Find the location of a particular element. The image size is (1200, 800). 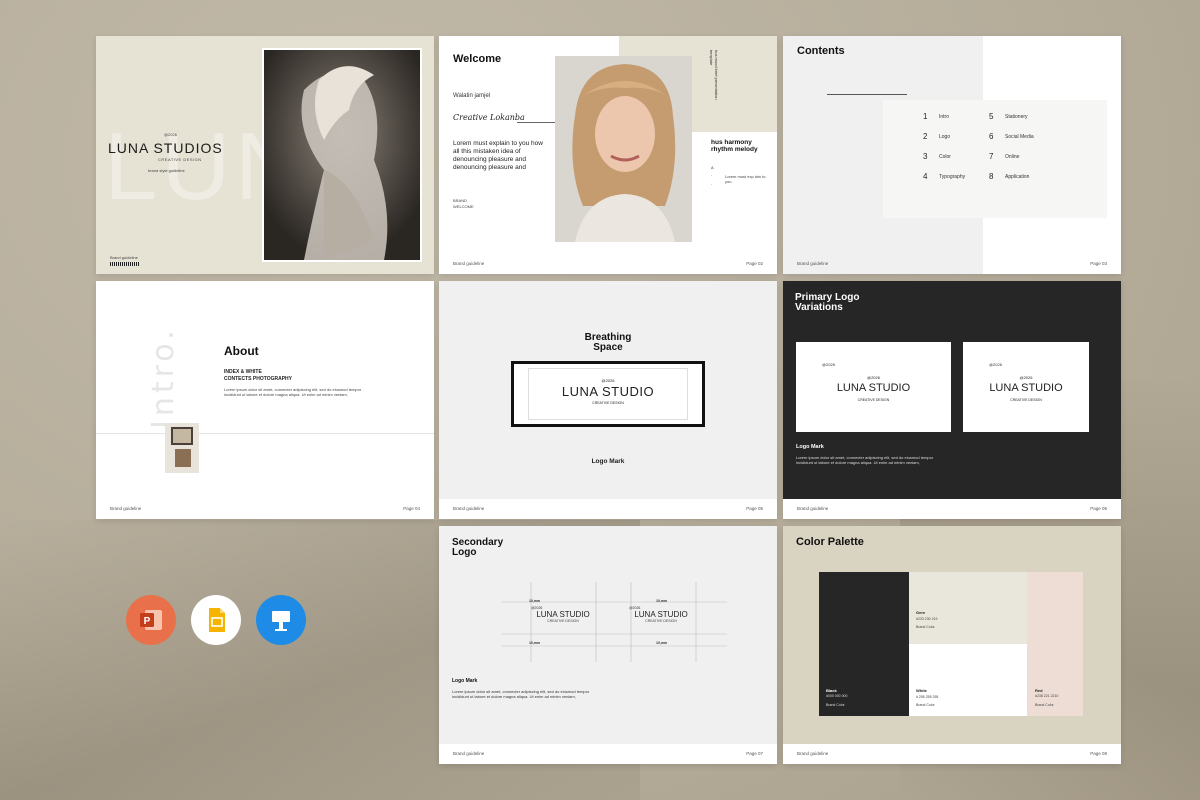

primary-logo-sub-1: CREATIVE DESIGN is located at coordinates (873, 400).